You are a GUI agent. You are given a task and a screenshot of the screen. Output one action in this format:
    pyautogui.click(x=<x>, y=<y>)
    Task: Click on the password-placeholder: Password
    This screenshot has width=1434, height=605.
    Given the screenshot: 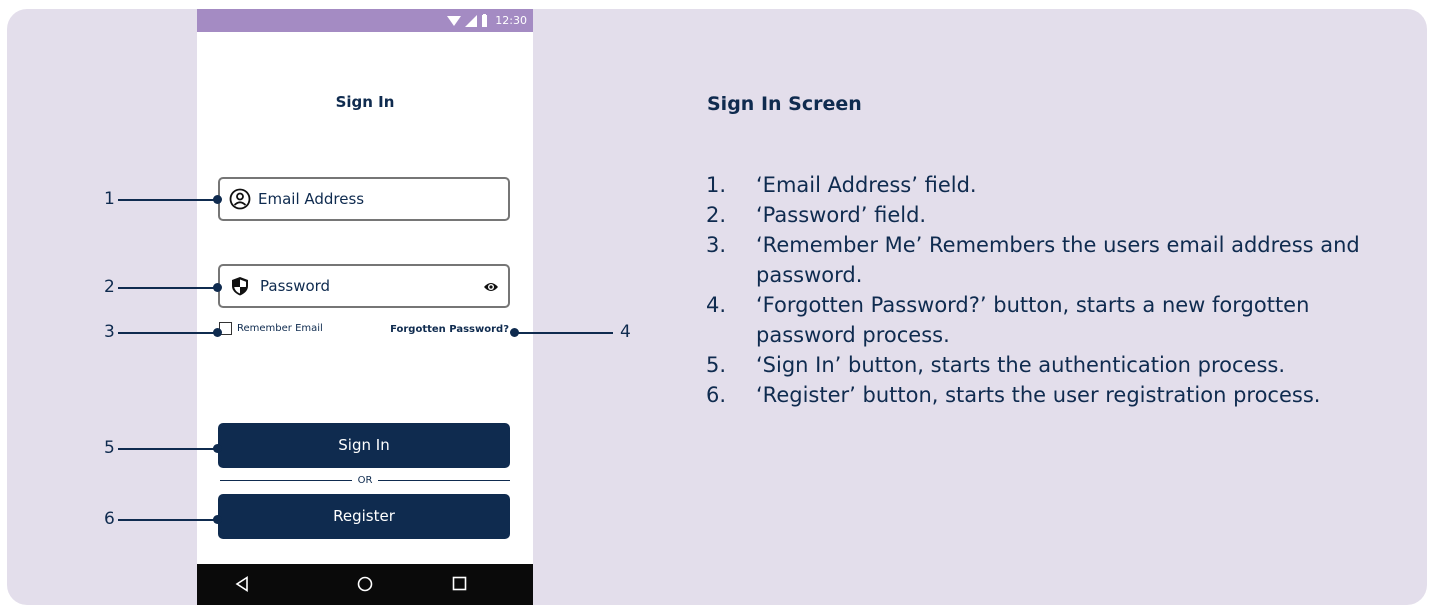 What is the action you would take?
    pyautogui.click(x=295, y=286)
    